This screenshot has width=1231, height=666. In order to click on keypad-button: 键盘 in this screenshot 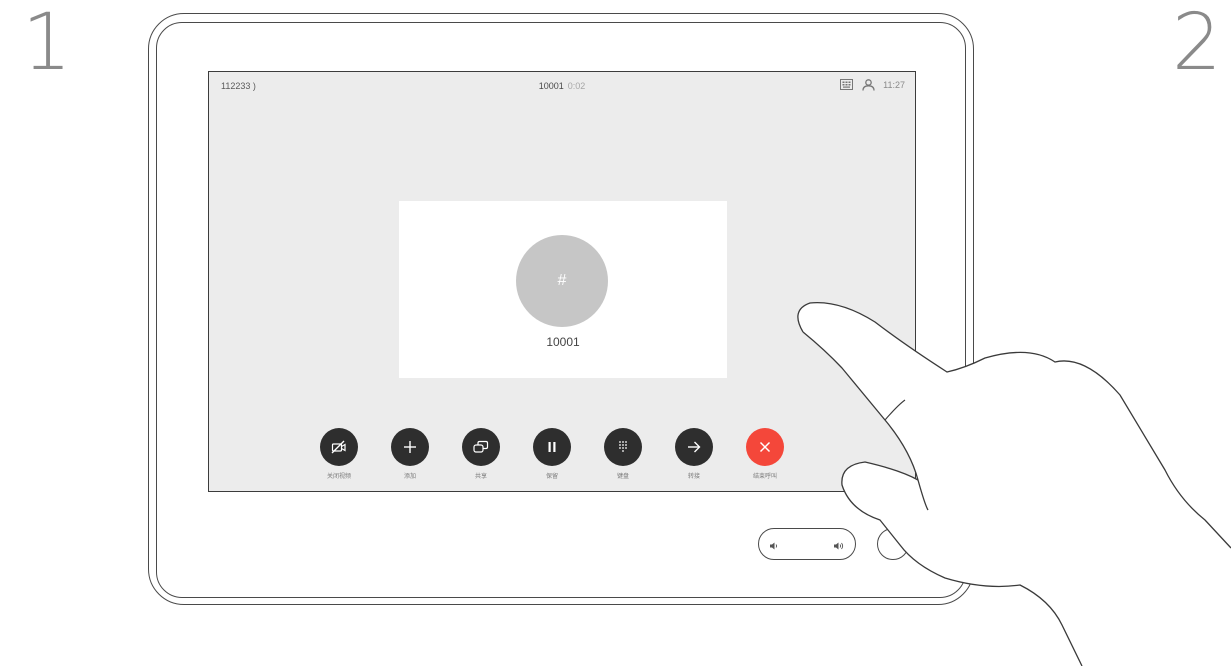, I will do `click(623, 454)`.